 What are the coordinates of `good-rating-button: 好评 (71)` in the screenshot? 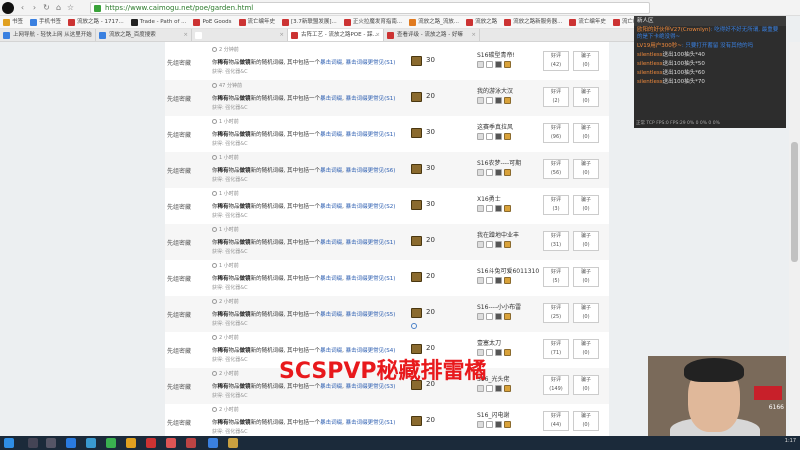 It's located at (556, 349).